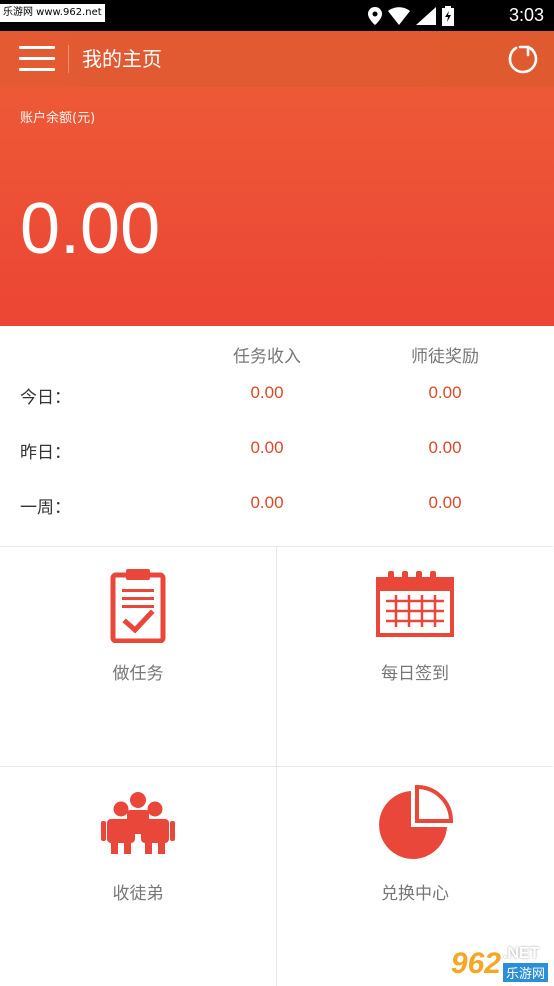 The image size is (554, 986). What do you see at coordinates (138, 894) in the screenshot?
I see `recruit-apprentice-label: 收徒弟` at bounding box center [138, 894].